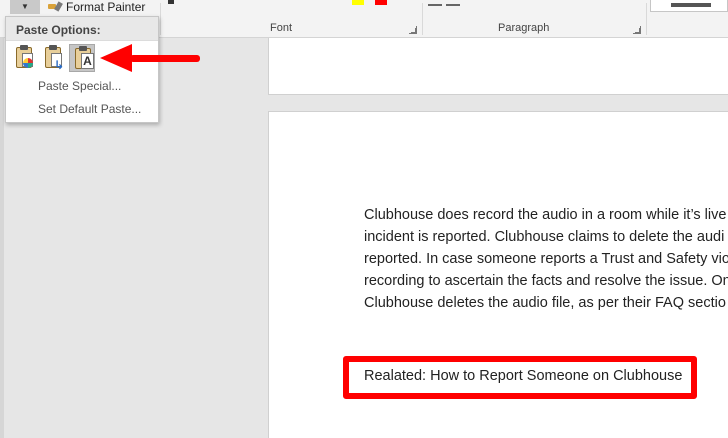 This screenshot has height=438, width=728. Describe the element at coordinates (381, 2) in the screenshot. I see `font-color-button` at that location.